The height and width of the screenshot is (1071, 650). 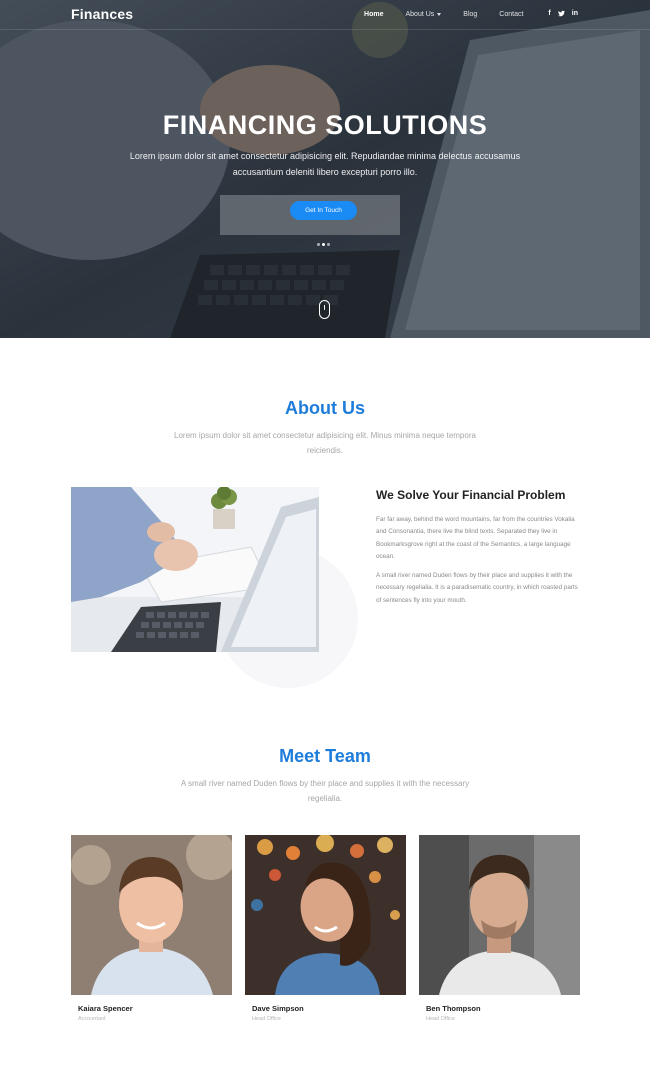 What do you see at coordinates (470, 14) in the screenshot?
I see `nav-blog-link: Blog` at bounding box center [470, 14].